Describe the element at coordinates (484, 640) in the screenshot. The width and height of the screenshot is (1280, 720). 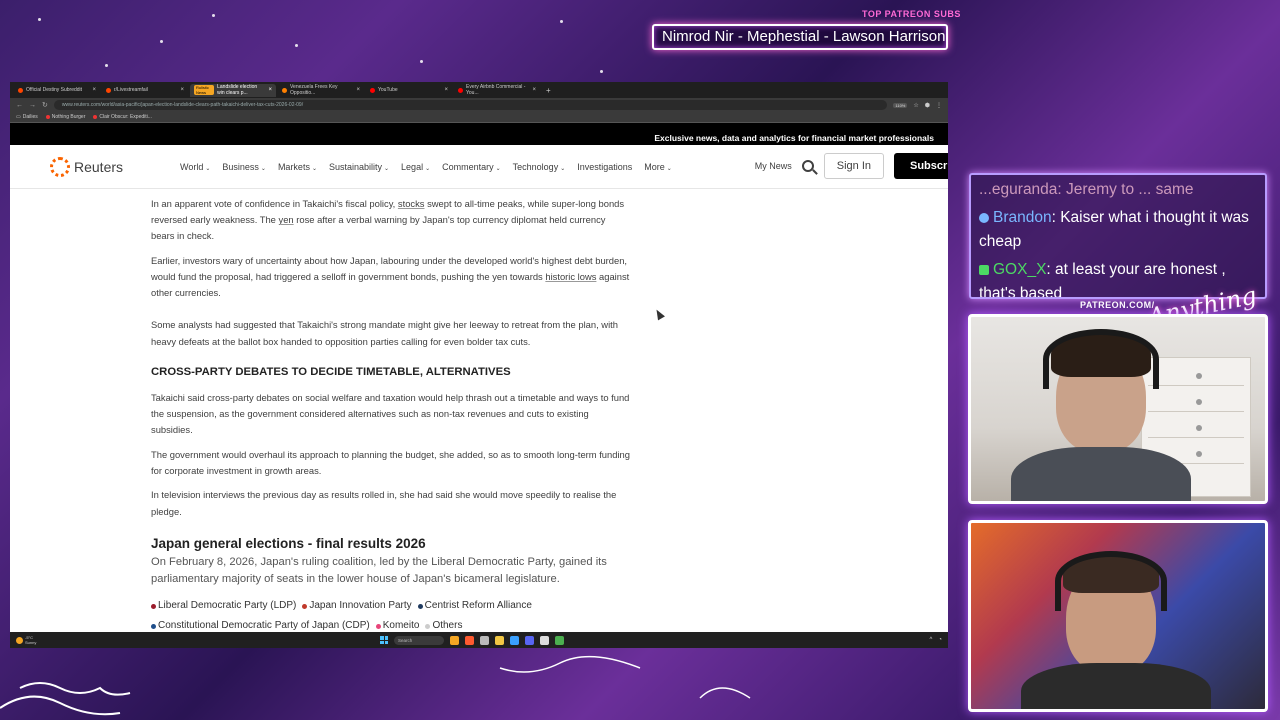
I see `task-view-icon` at that location.